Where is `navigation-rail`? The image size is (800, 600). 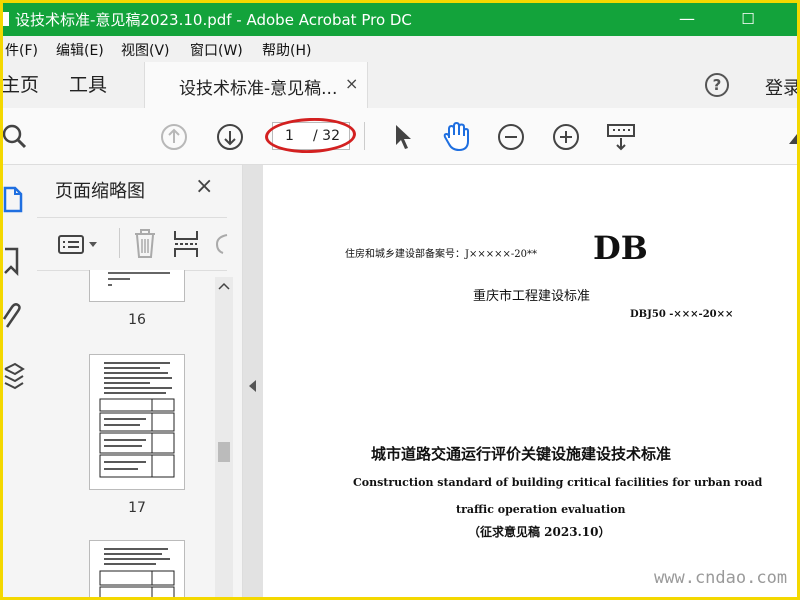 navigation-rail is located at coordinates (20, 381).